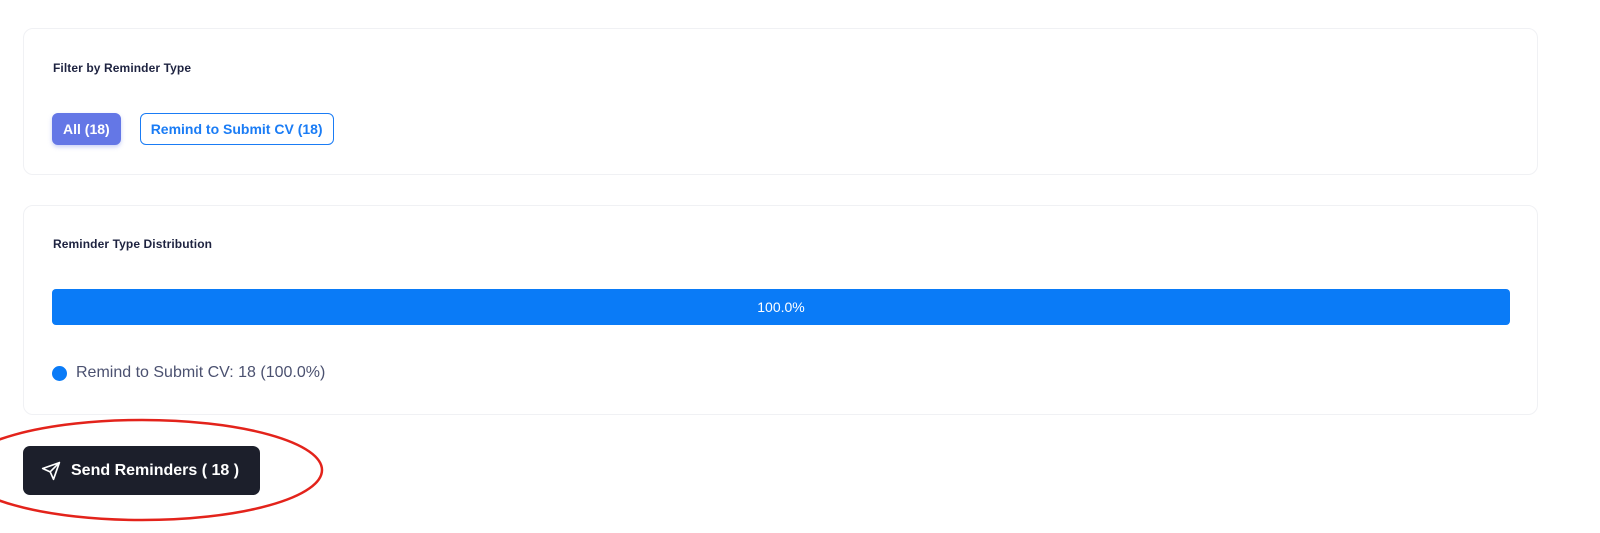 The image size is (1600, 533). I want to click on distribution-title: Reminder Type Distribution, so click(133, 244).